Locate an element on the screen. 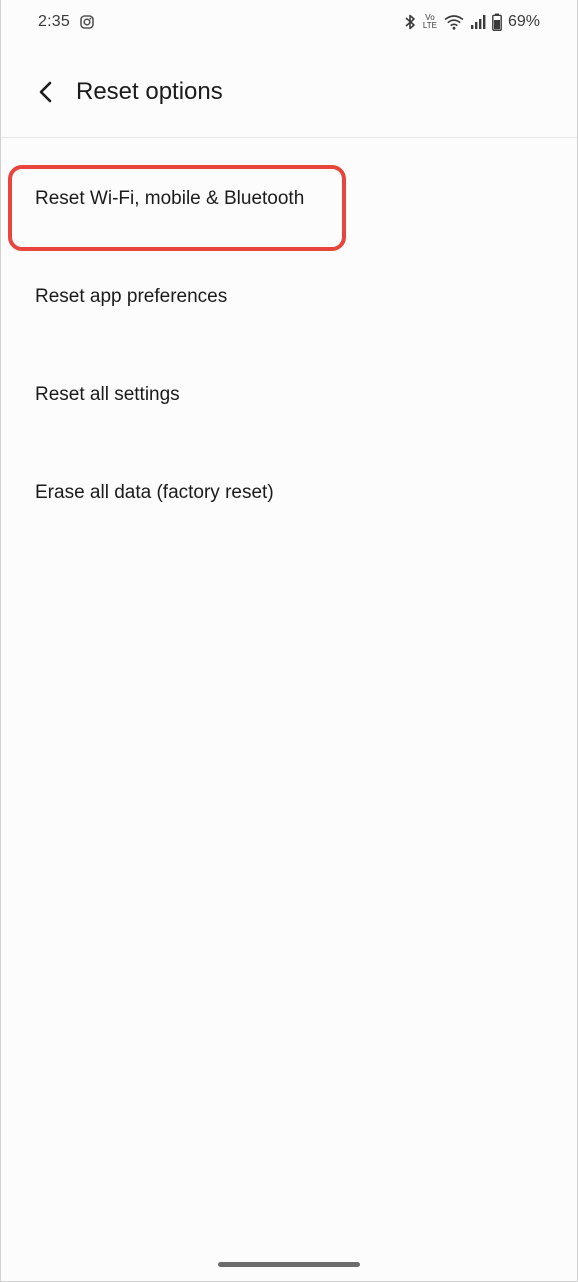 This screenshot has width=578, height=1282. option-label: Reset app preferences is located at coordinates (131, 296).